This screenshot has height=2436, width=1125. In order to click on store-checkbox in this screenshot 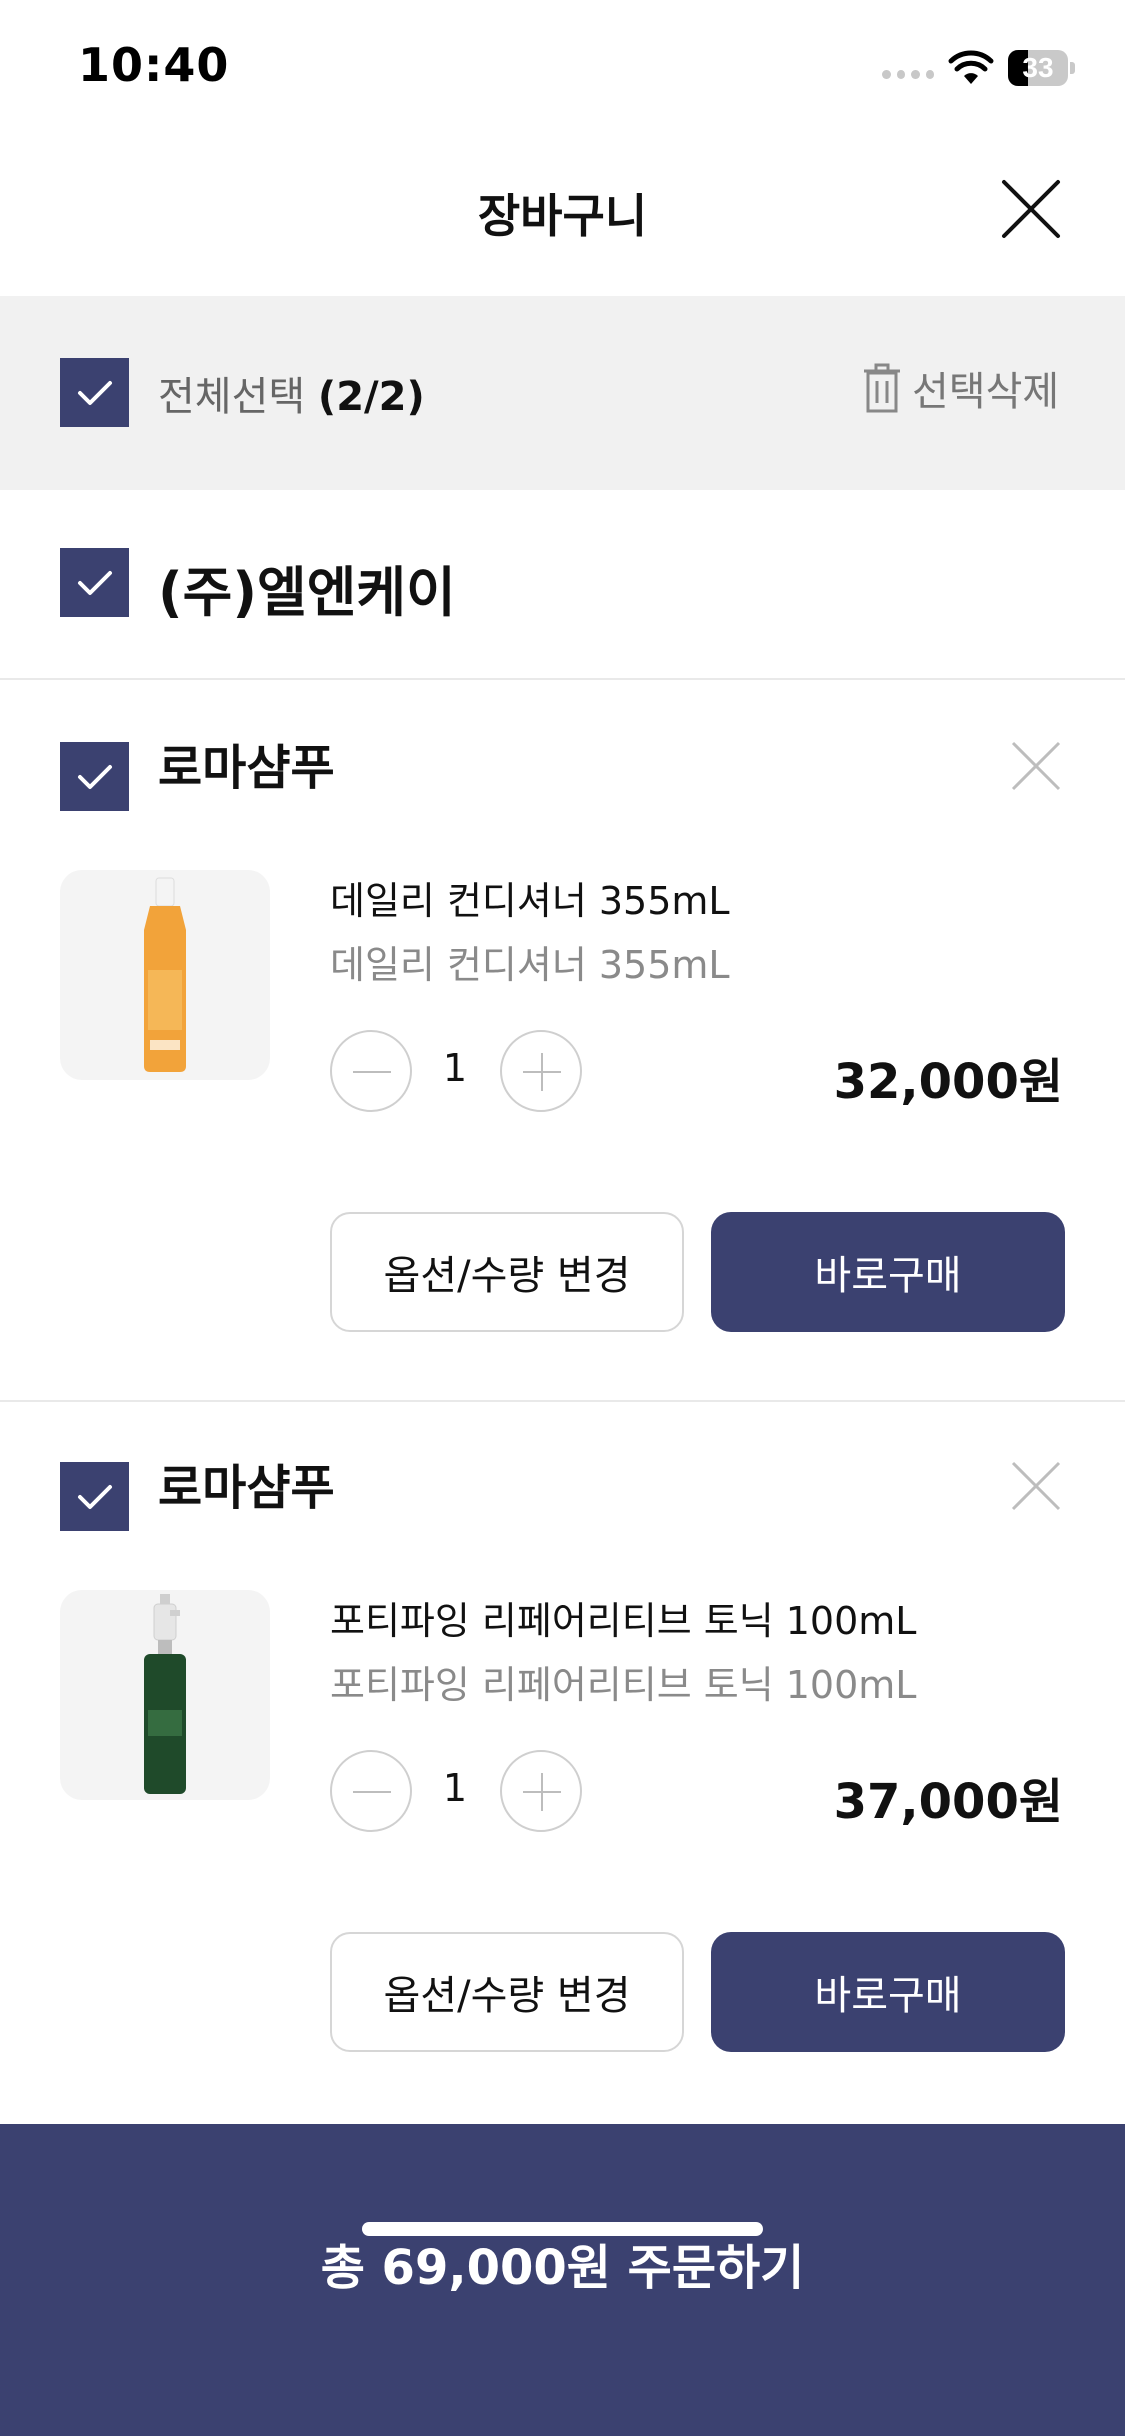, I will do `click(94, 582)`.